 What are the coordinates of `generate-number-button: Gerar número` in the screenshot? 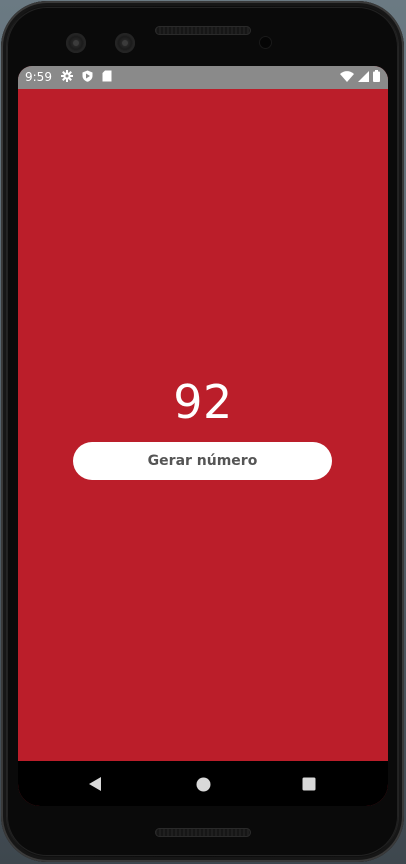 It's located at (202, 461).